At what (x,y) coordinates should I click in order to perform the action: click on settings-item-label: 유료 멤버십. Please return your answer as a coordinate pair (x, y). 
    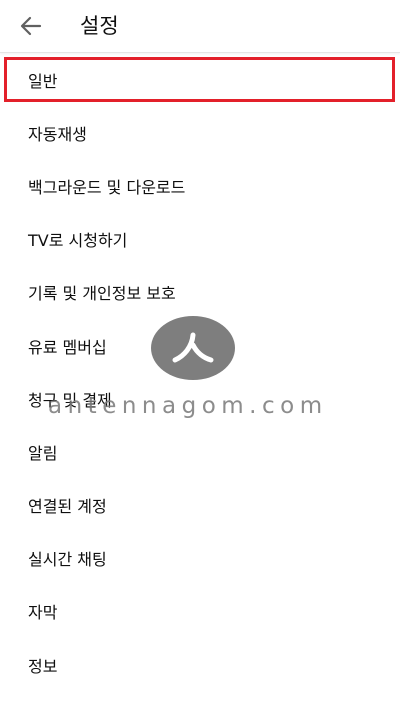
    Looking at the image, I should click on (67, 347).